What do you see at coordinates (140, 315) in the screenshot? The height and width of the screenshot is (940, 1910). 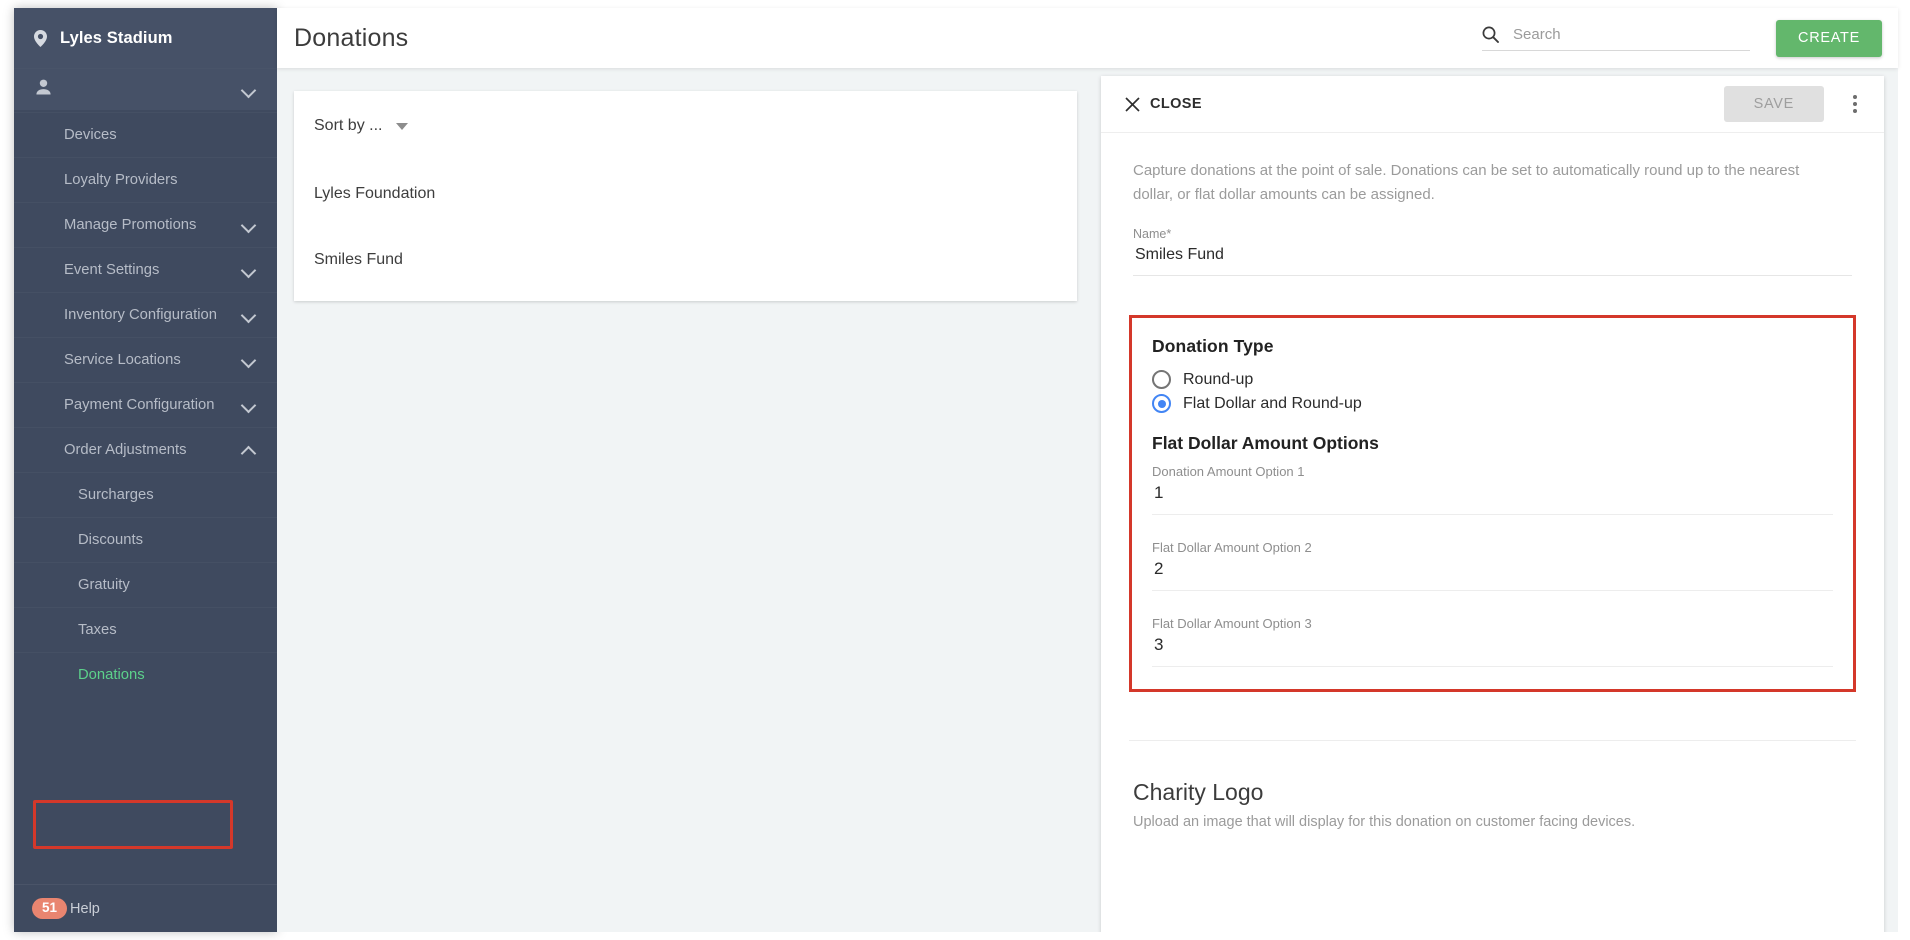 I see `sidebar-item-label: Inventory Configuration` at bounding box center [140, 315].